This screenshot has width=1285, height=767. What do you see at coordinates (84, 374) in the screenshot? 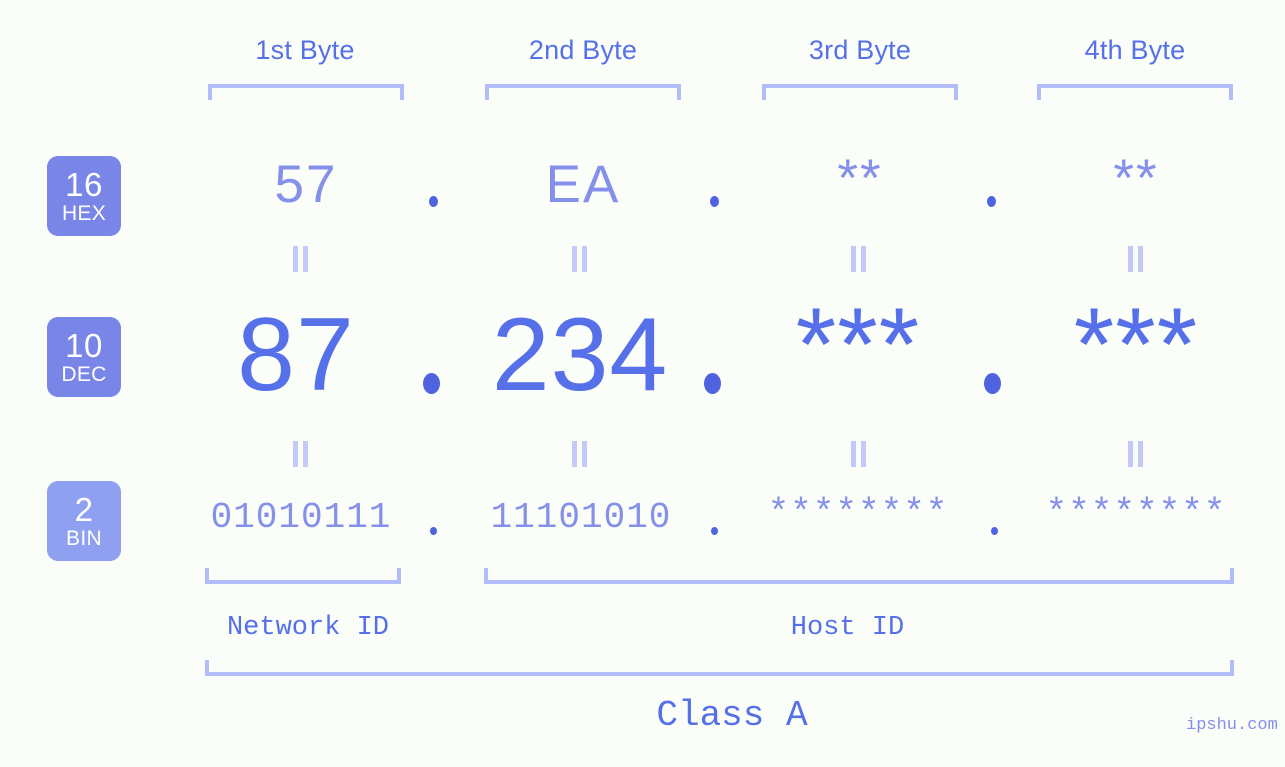
I see `base-badge-dec-label: DEC` at bounding box center [84, 374].